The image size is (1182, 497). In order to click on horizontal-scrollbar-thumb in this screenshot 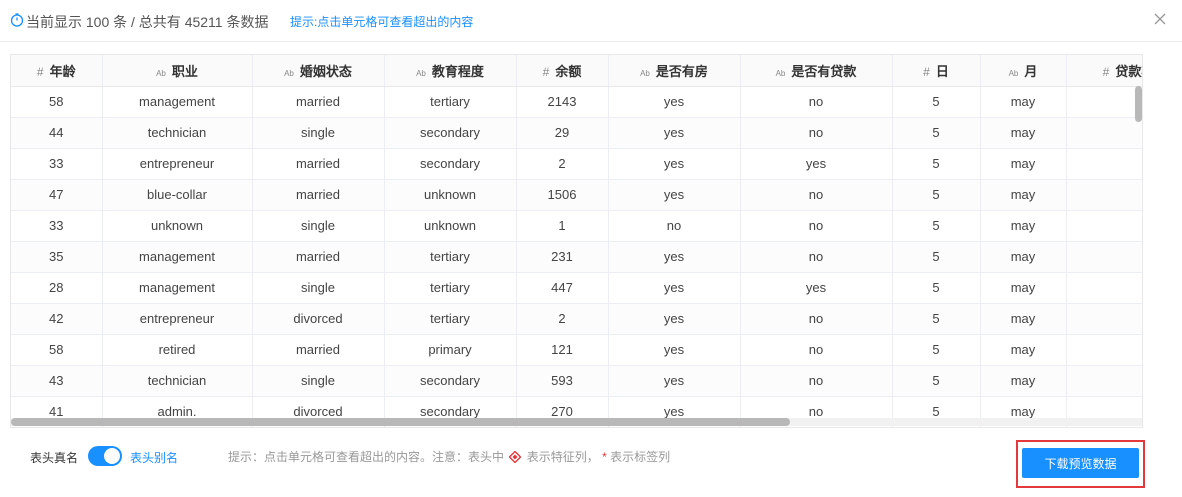, I will do `click(400, 422)`.